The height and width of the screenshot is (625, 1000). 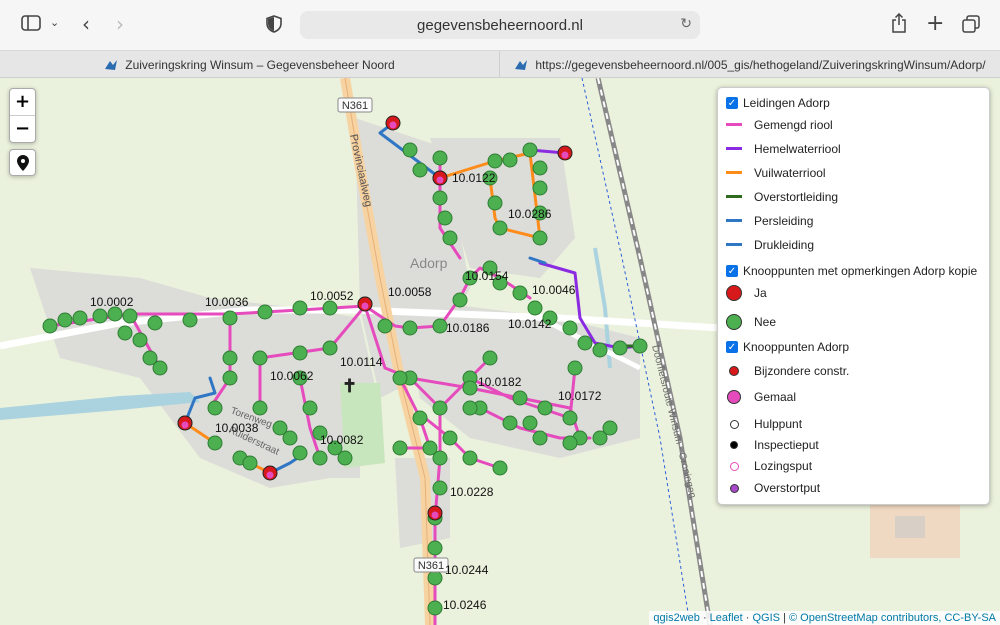 I want to click on zoom-out-button: −, so click(x=22, y=129).